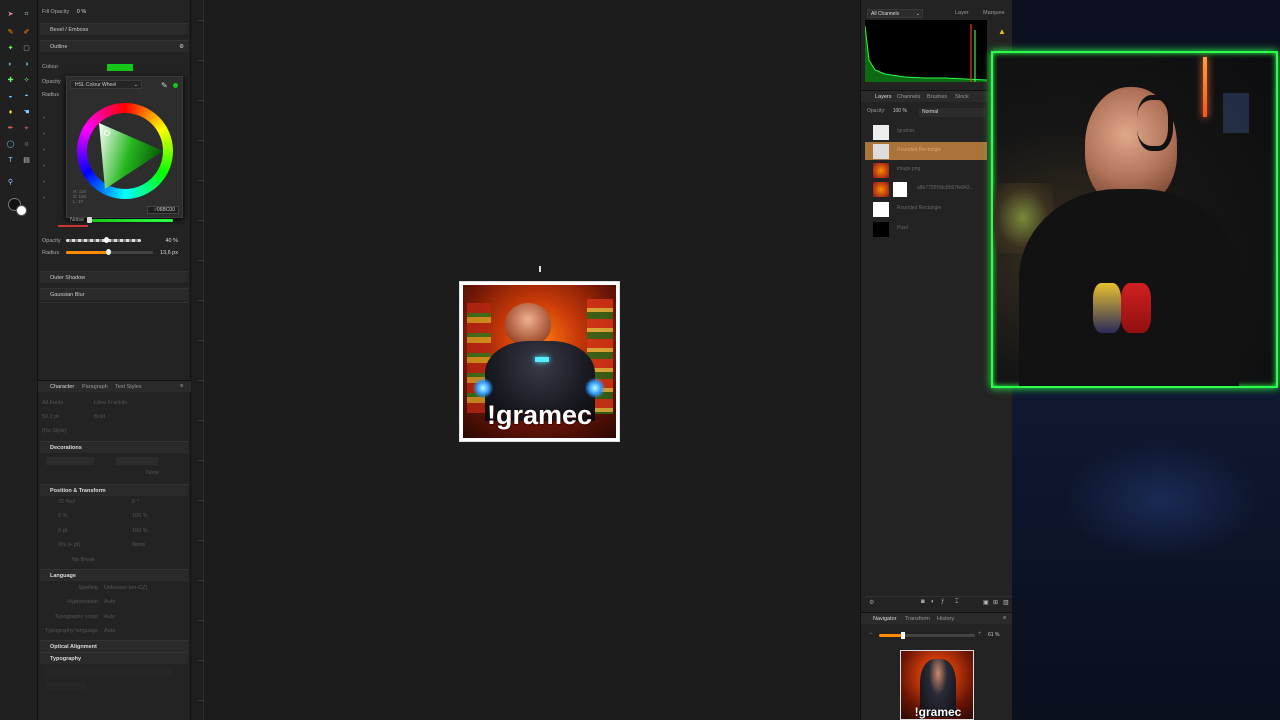 The image size is (1280, 720). I want to click on opacity2-value: 40 %, so click(171, 241).